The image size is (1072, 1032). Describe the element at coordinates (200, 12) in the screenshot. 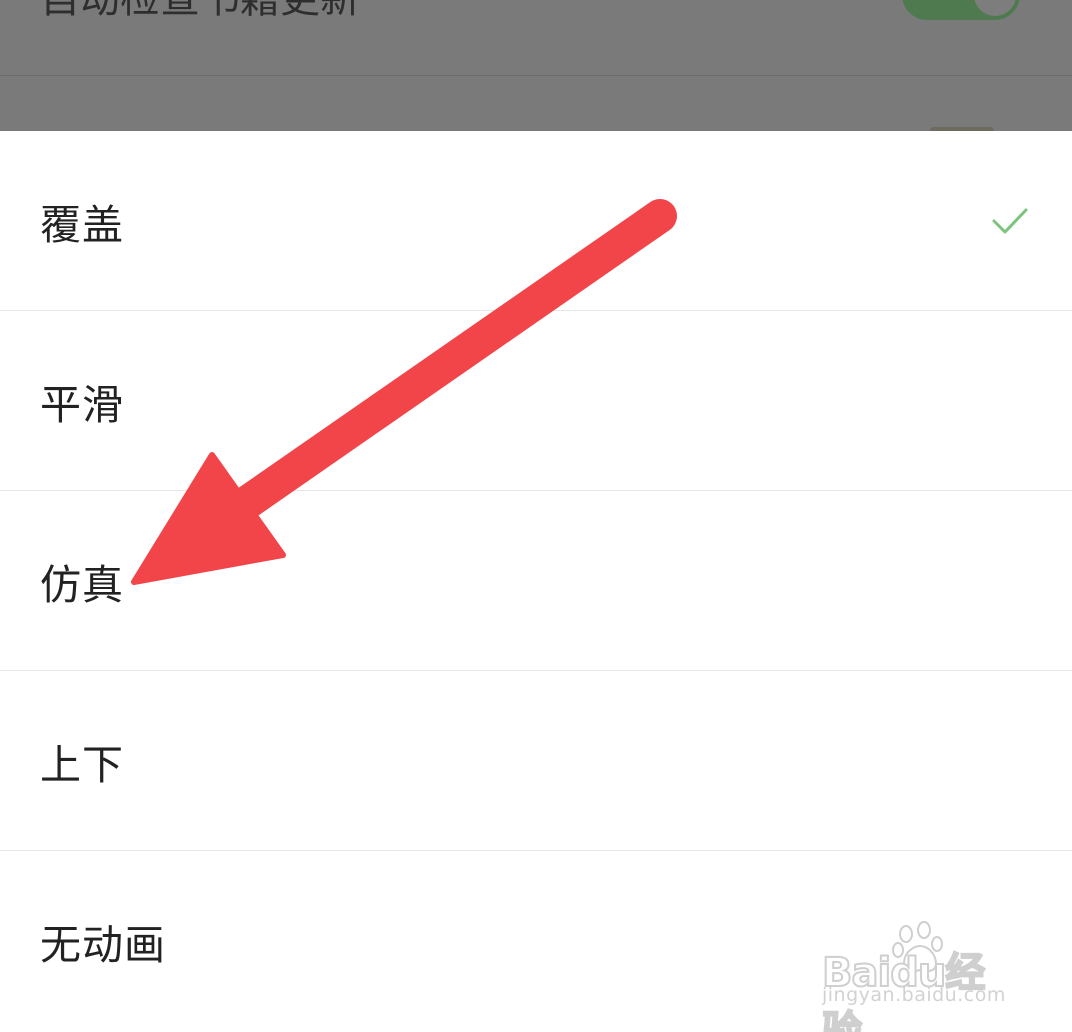

I see `background-row-label: 自动检查书籍更新` at that location.